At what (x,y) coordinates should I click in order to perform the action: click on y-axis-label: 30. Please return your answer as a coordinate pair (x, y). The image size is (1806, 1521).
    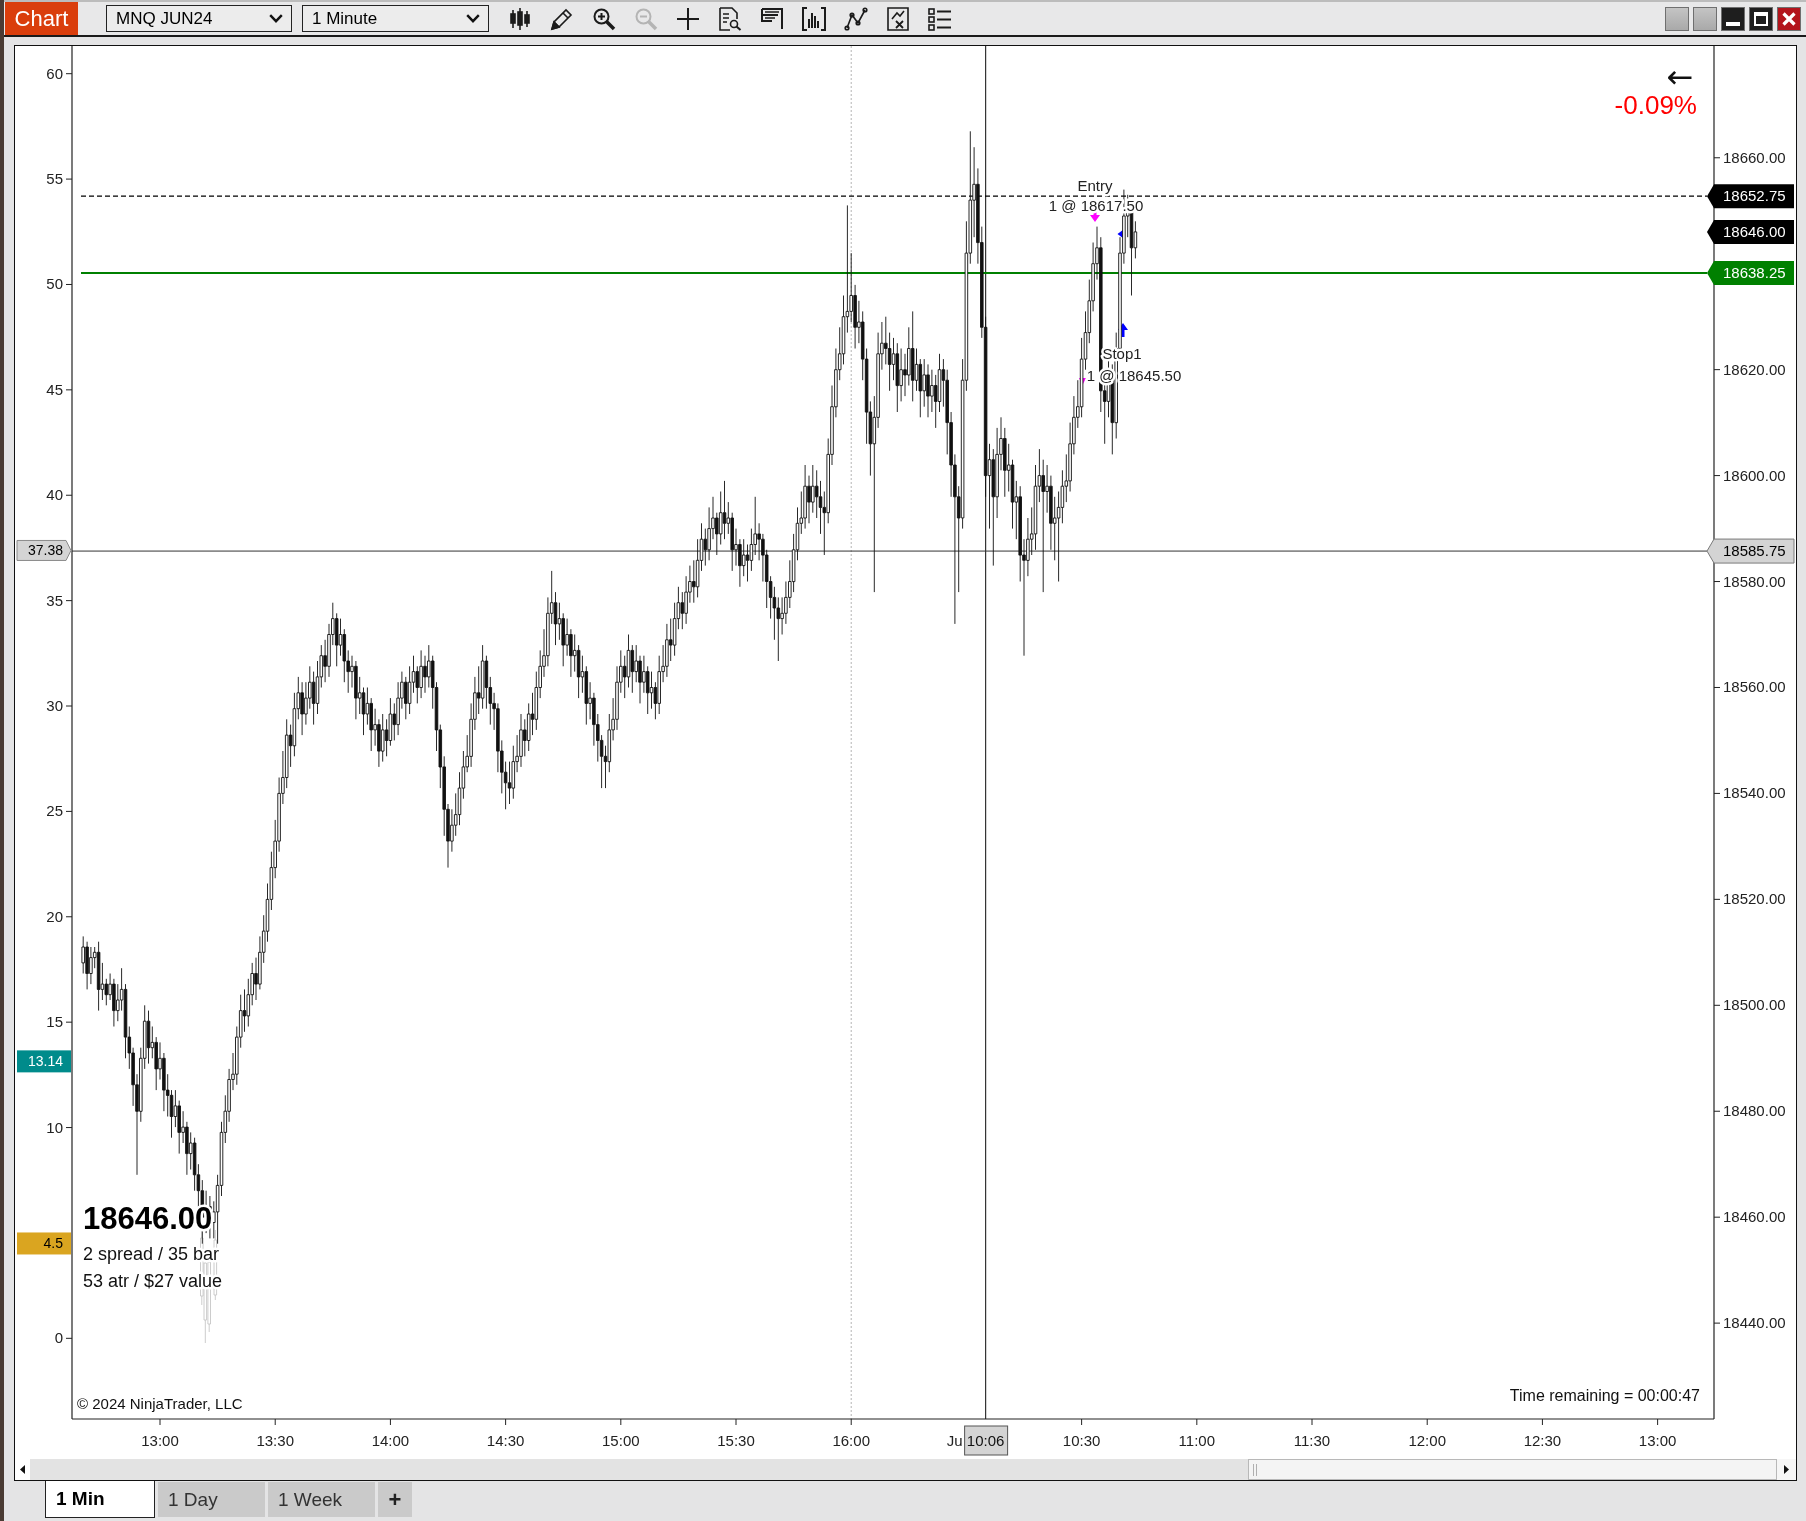
    Looking at the image, I should click on (54, 705).